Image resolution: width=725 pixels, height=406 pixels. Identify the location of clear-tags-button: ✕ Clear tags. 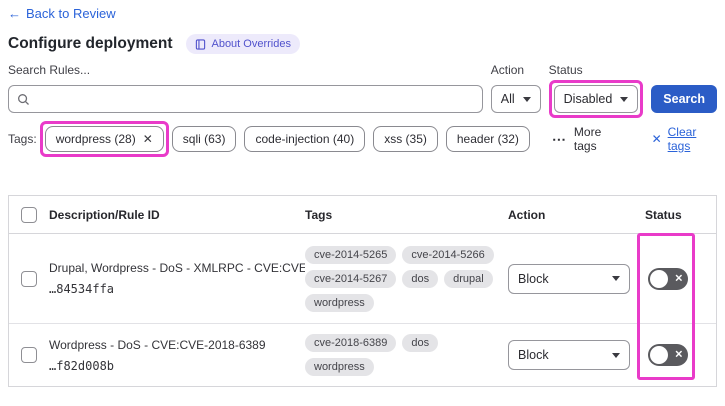
(684, 139).